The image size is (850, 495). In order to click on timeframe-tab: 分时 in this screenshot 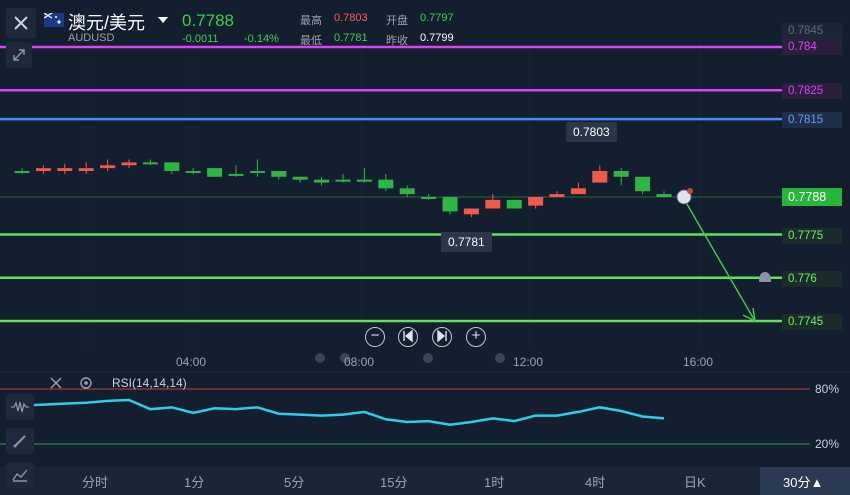, I will do `click(95, 481)`.